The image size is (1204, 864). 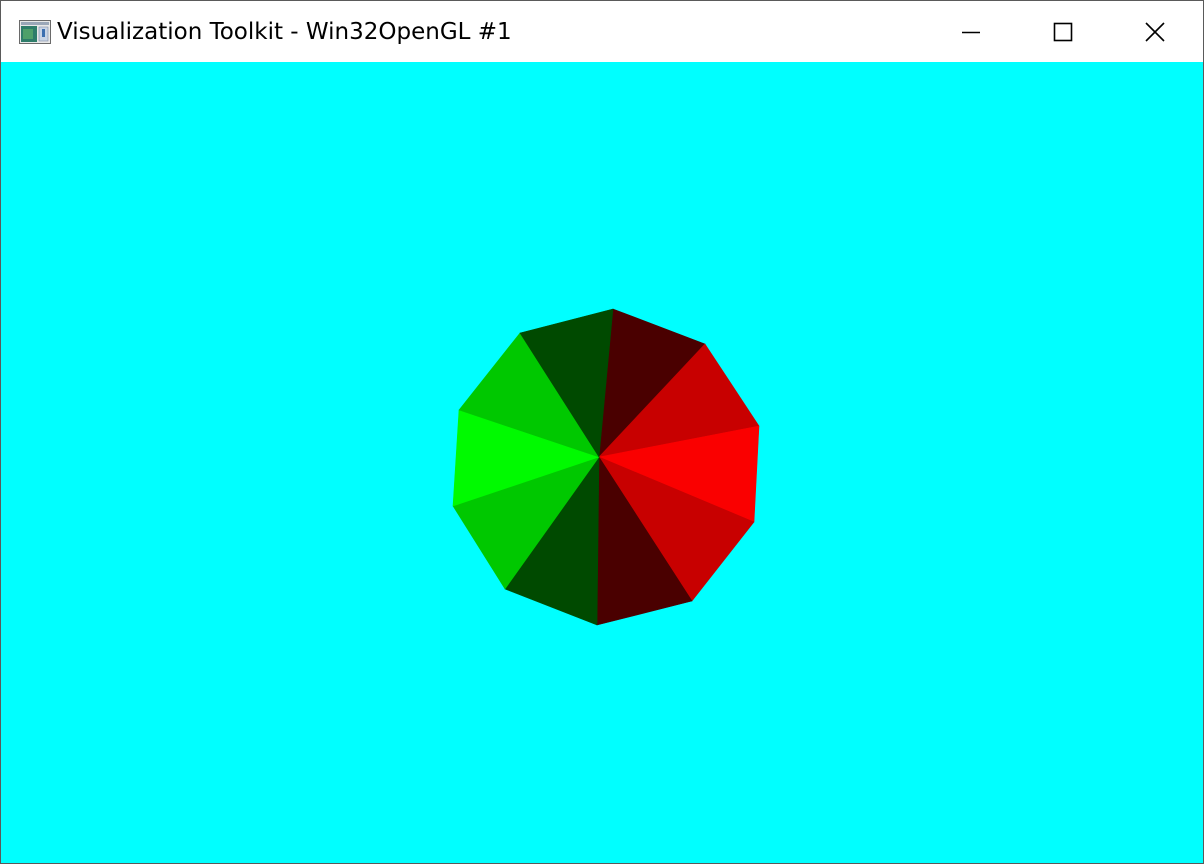 I want to click on close-icon, so click(x=1155, y=31).